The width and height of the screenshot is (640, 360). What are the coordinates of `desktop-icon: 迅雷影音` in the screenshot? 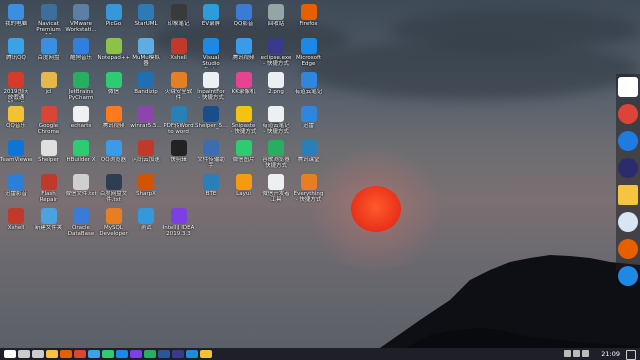 It's located at (16, 184).